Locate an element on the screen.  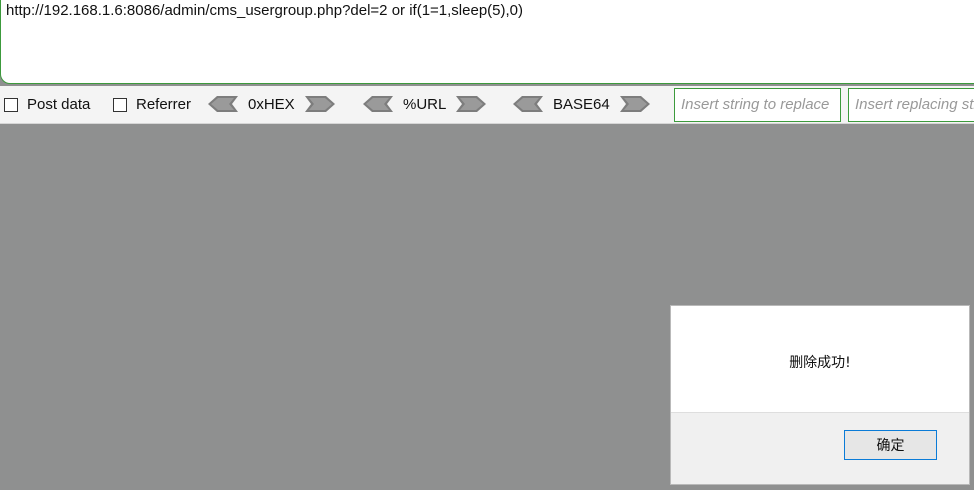
hex-encoder: 0xHEX is located at coordinates (271, 104).